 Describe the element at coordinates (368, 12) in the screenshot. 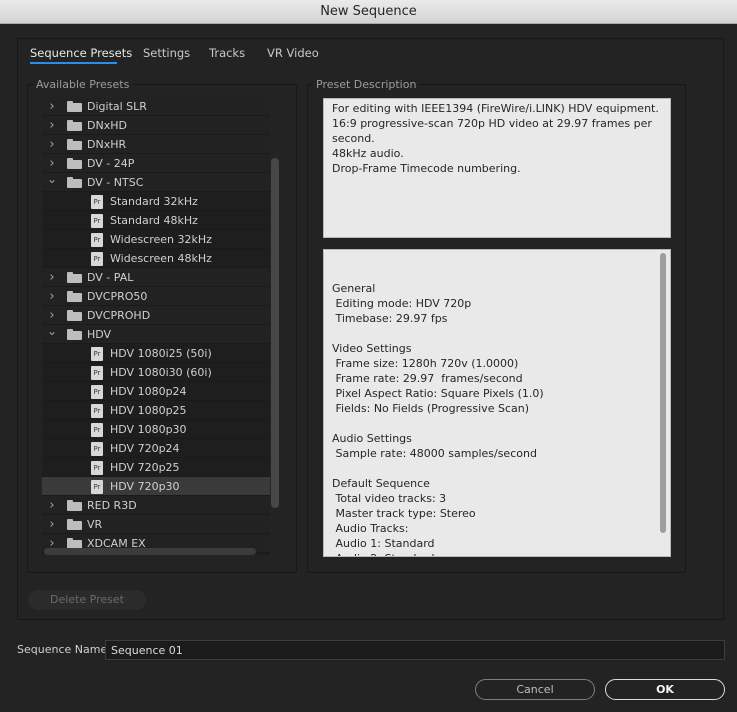

I see `window-title: New Sequence` at that location.